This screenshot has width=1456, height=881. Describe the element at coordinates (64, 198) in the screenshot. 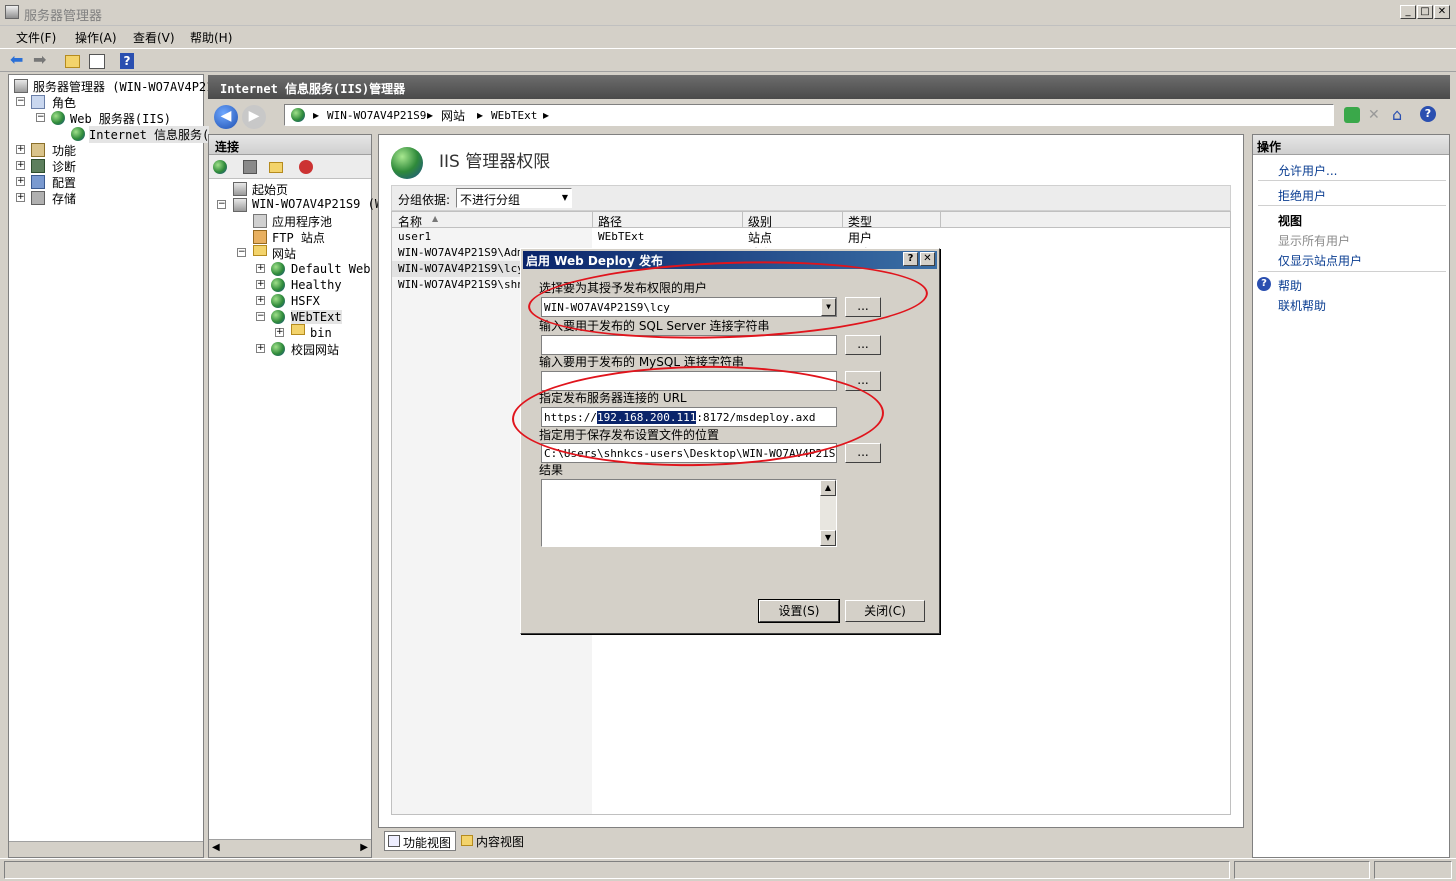

I see `tree-storage: 存储` at that location.